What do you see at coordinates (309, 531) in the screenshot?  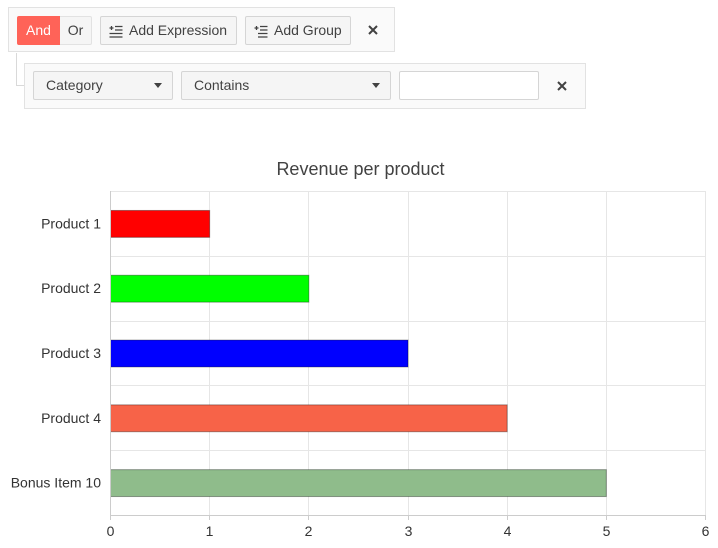 I see `x-tick-label: 2` at bounding box center [309, 531].